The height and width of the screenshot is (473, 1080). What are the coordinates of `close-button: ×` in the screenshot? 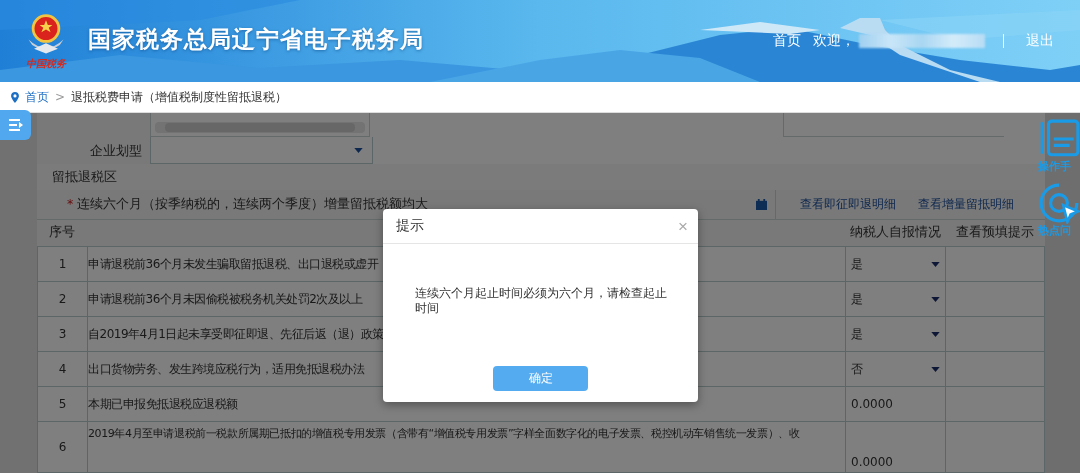 It's located at (683, 226).